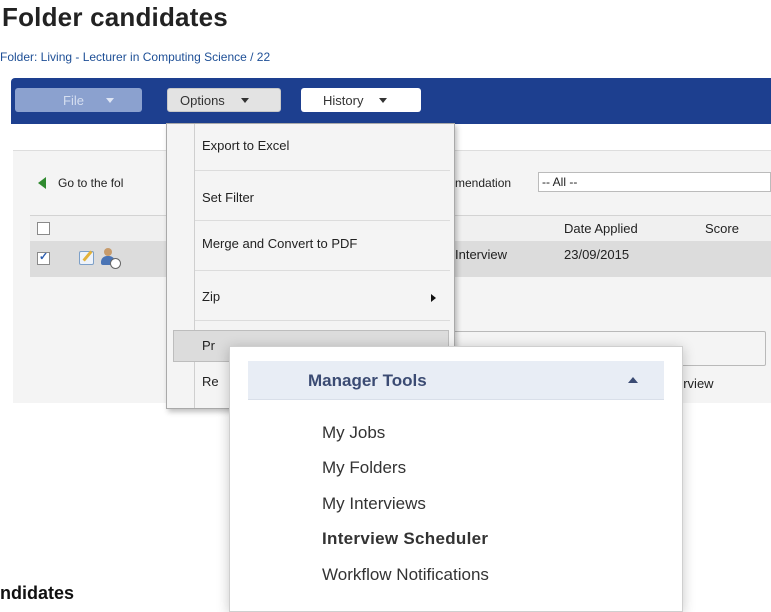 The image size is (771, 612). Describe the element at coordinates (43, 257) in the screenshot. I see `row-checkbox` at that location.